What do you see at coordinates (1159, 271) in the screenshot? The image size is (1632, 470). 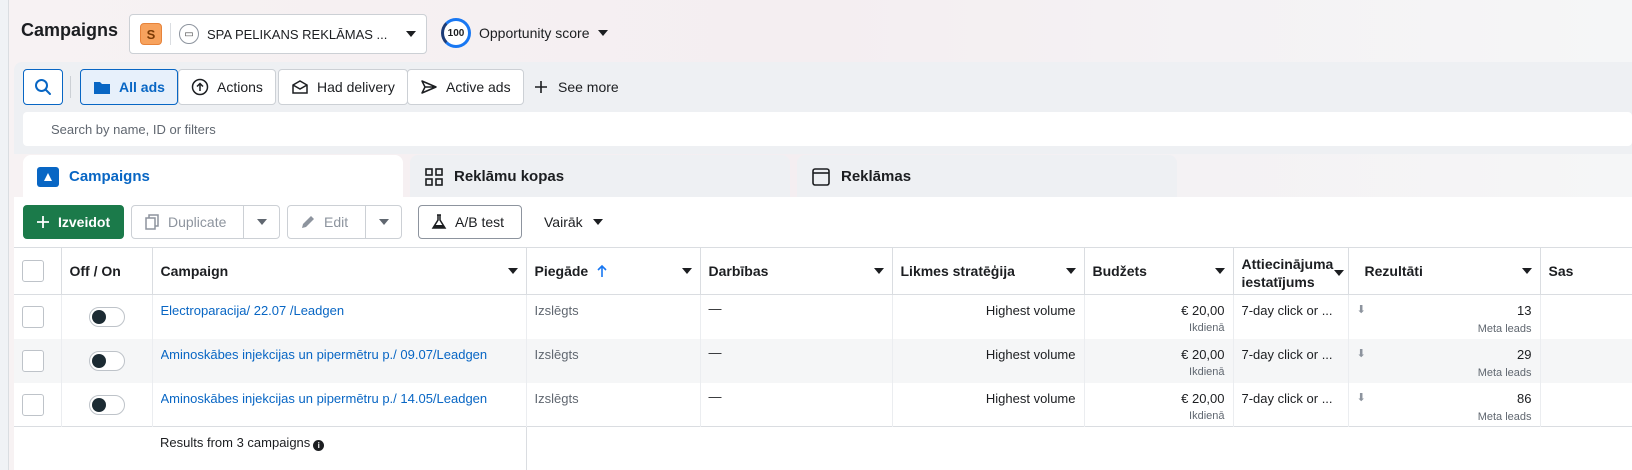 I see `column-header-budget: Budžets` at bounding box center [1159, 271].